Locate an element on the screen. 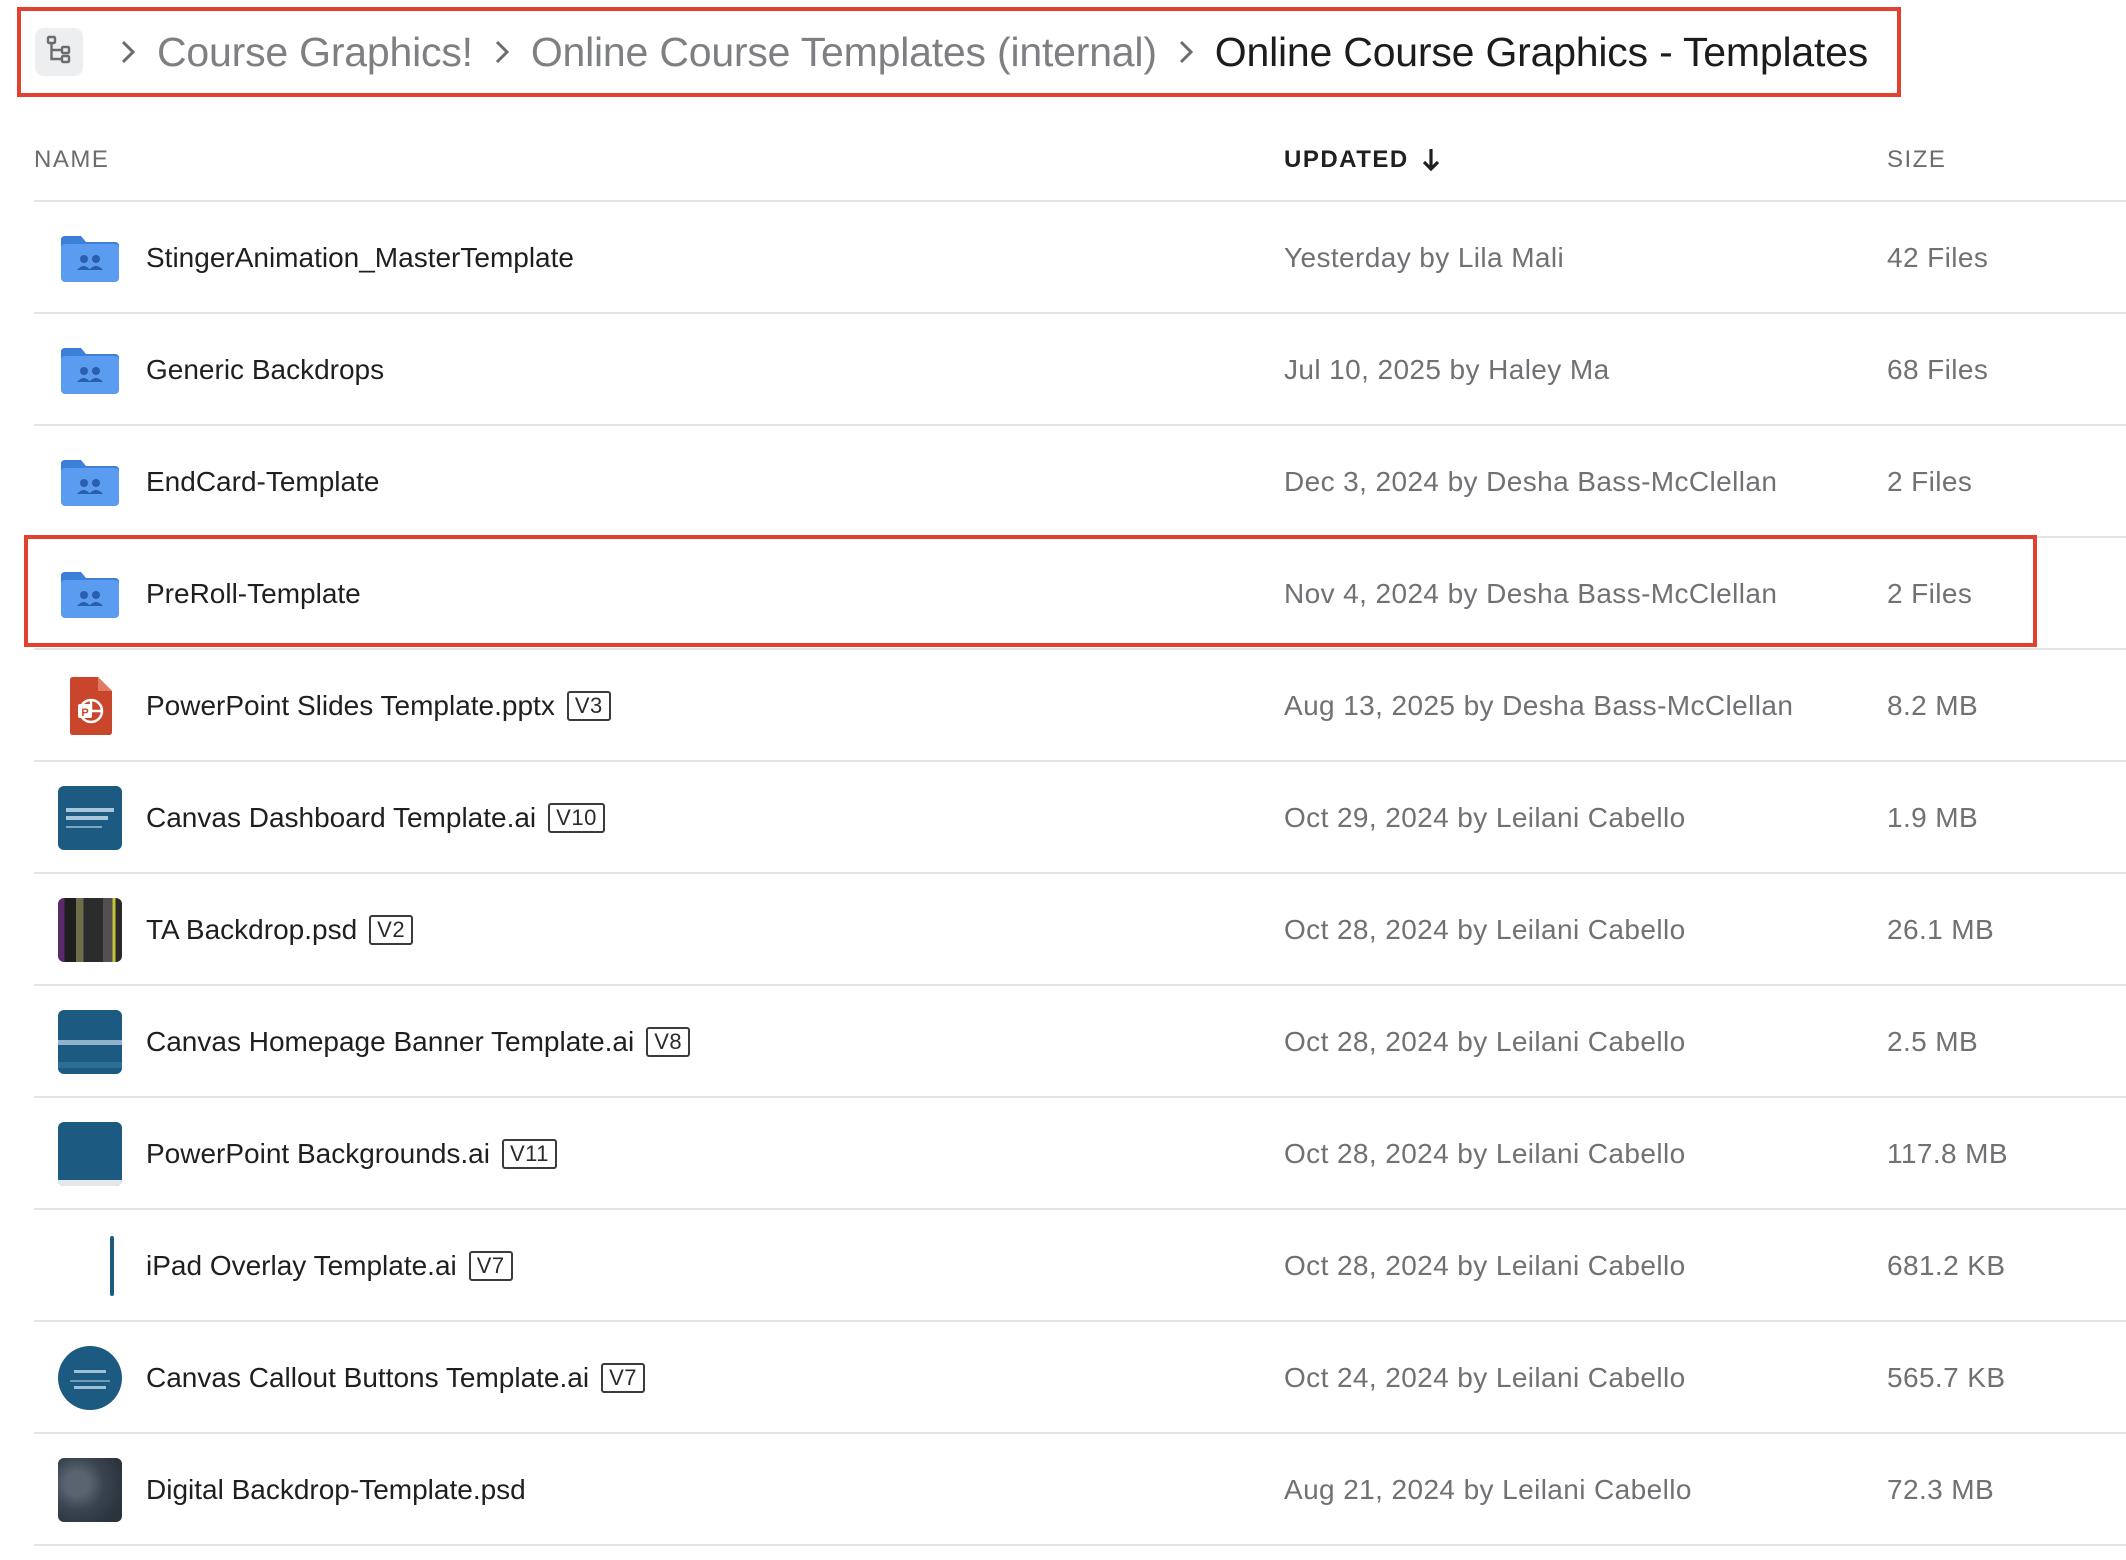 The height and width of the screenshot is (1560, 2126). size-text: 565.7 KB is located at coordinates (1946, 1377).